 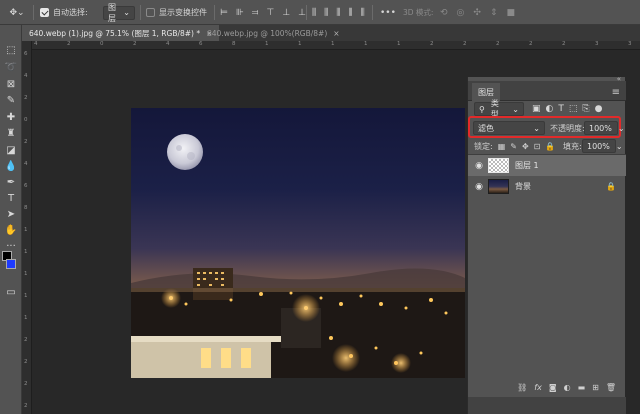 What do you see at coordinates (350, 13) in the screenshot?
I see `distribute-4-icon: ⫼` at bounding box center [350, 13].